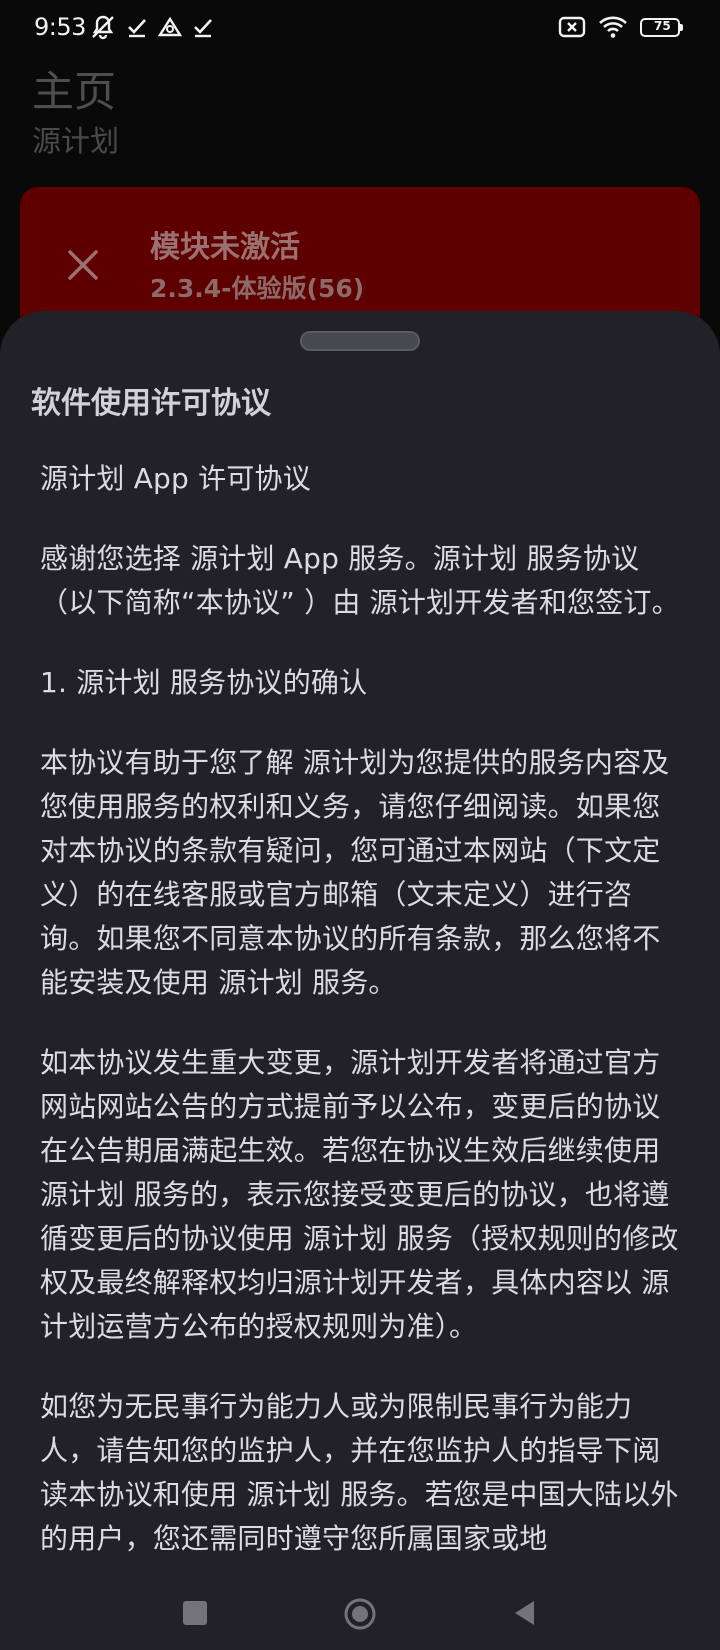 Image resolution: width=720 pixels, height=1650 pixels. I want to click on agreement-paragraph: 源计划 App 许可协议, so click(175, 478).